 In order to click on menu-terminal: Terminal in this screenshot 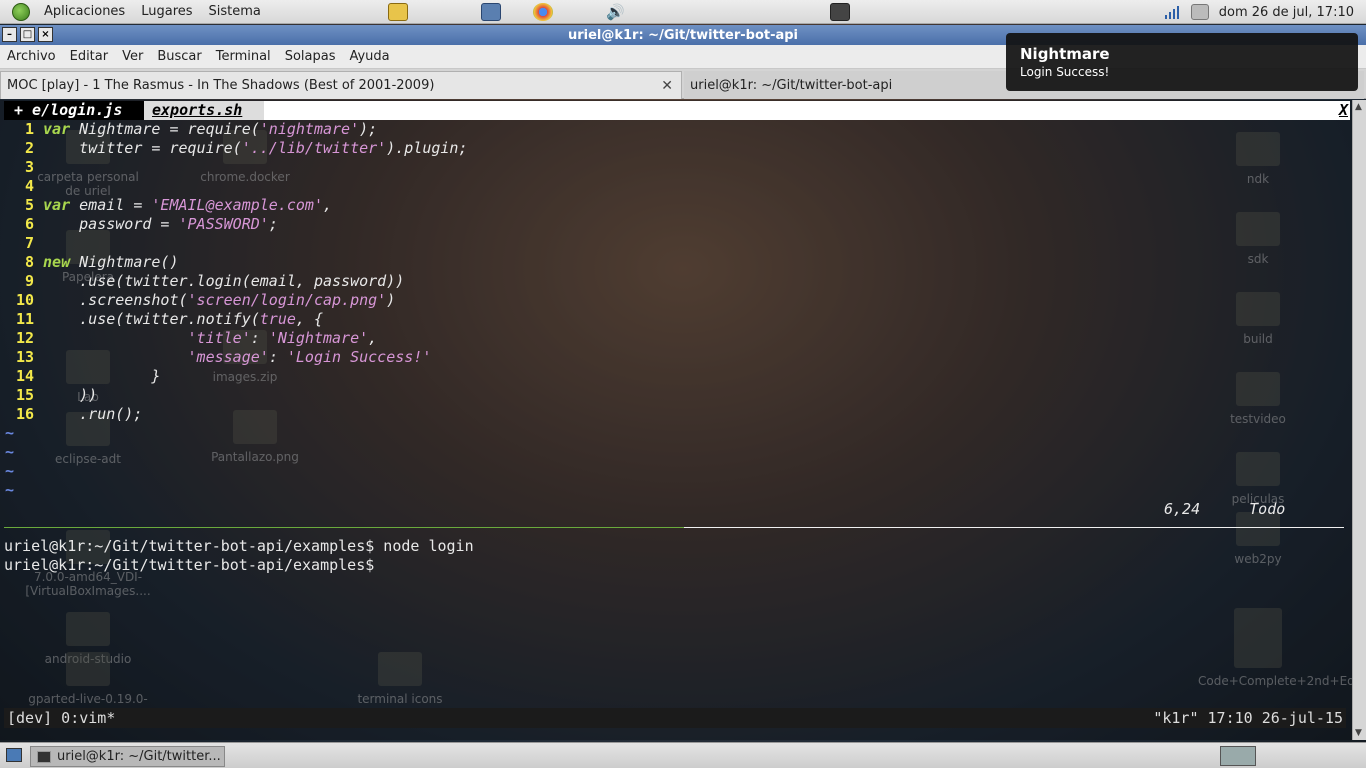, I will do `click(243, 56)`.